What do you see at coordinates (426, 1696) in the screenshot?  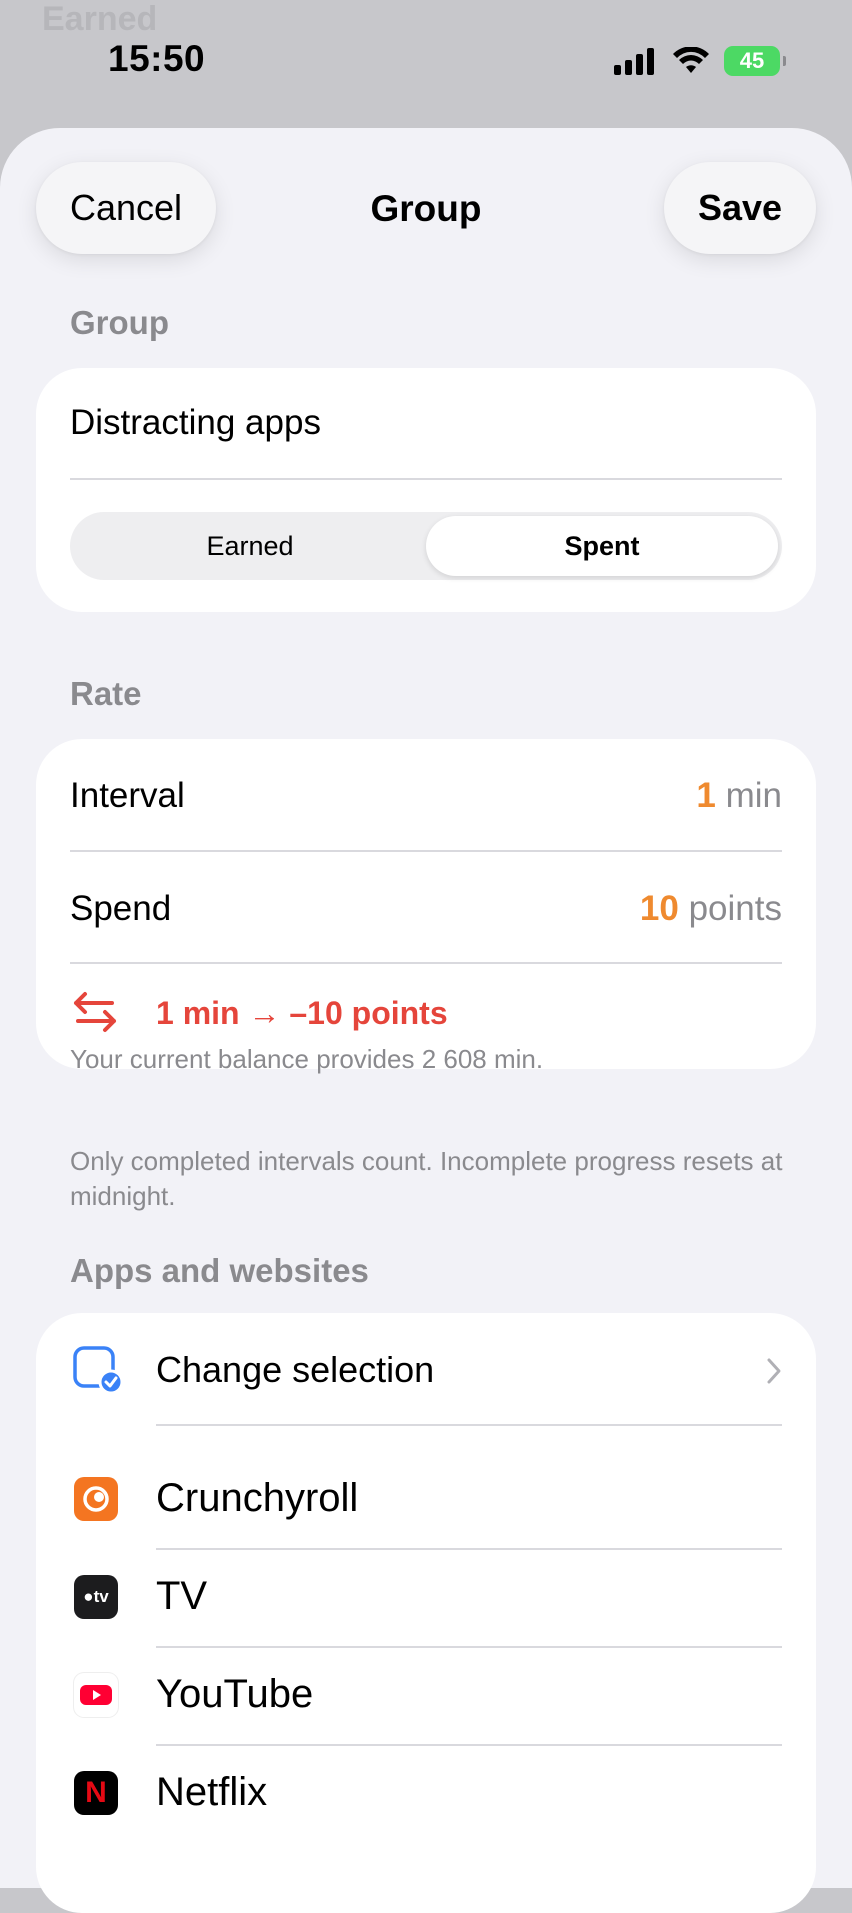 I see `app-row-youtube: YouTube` at bounding box center [426, 1696].